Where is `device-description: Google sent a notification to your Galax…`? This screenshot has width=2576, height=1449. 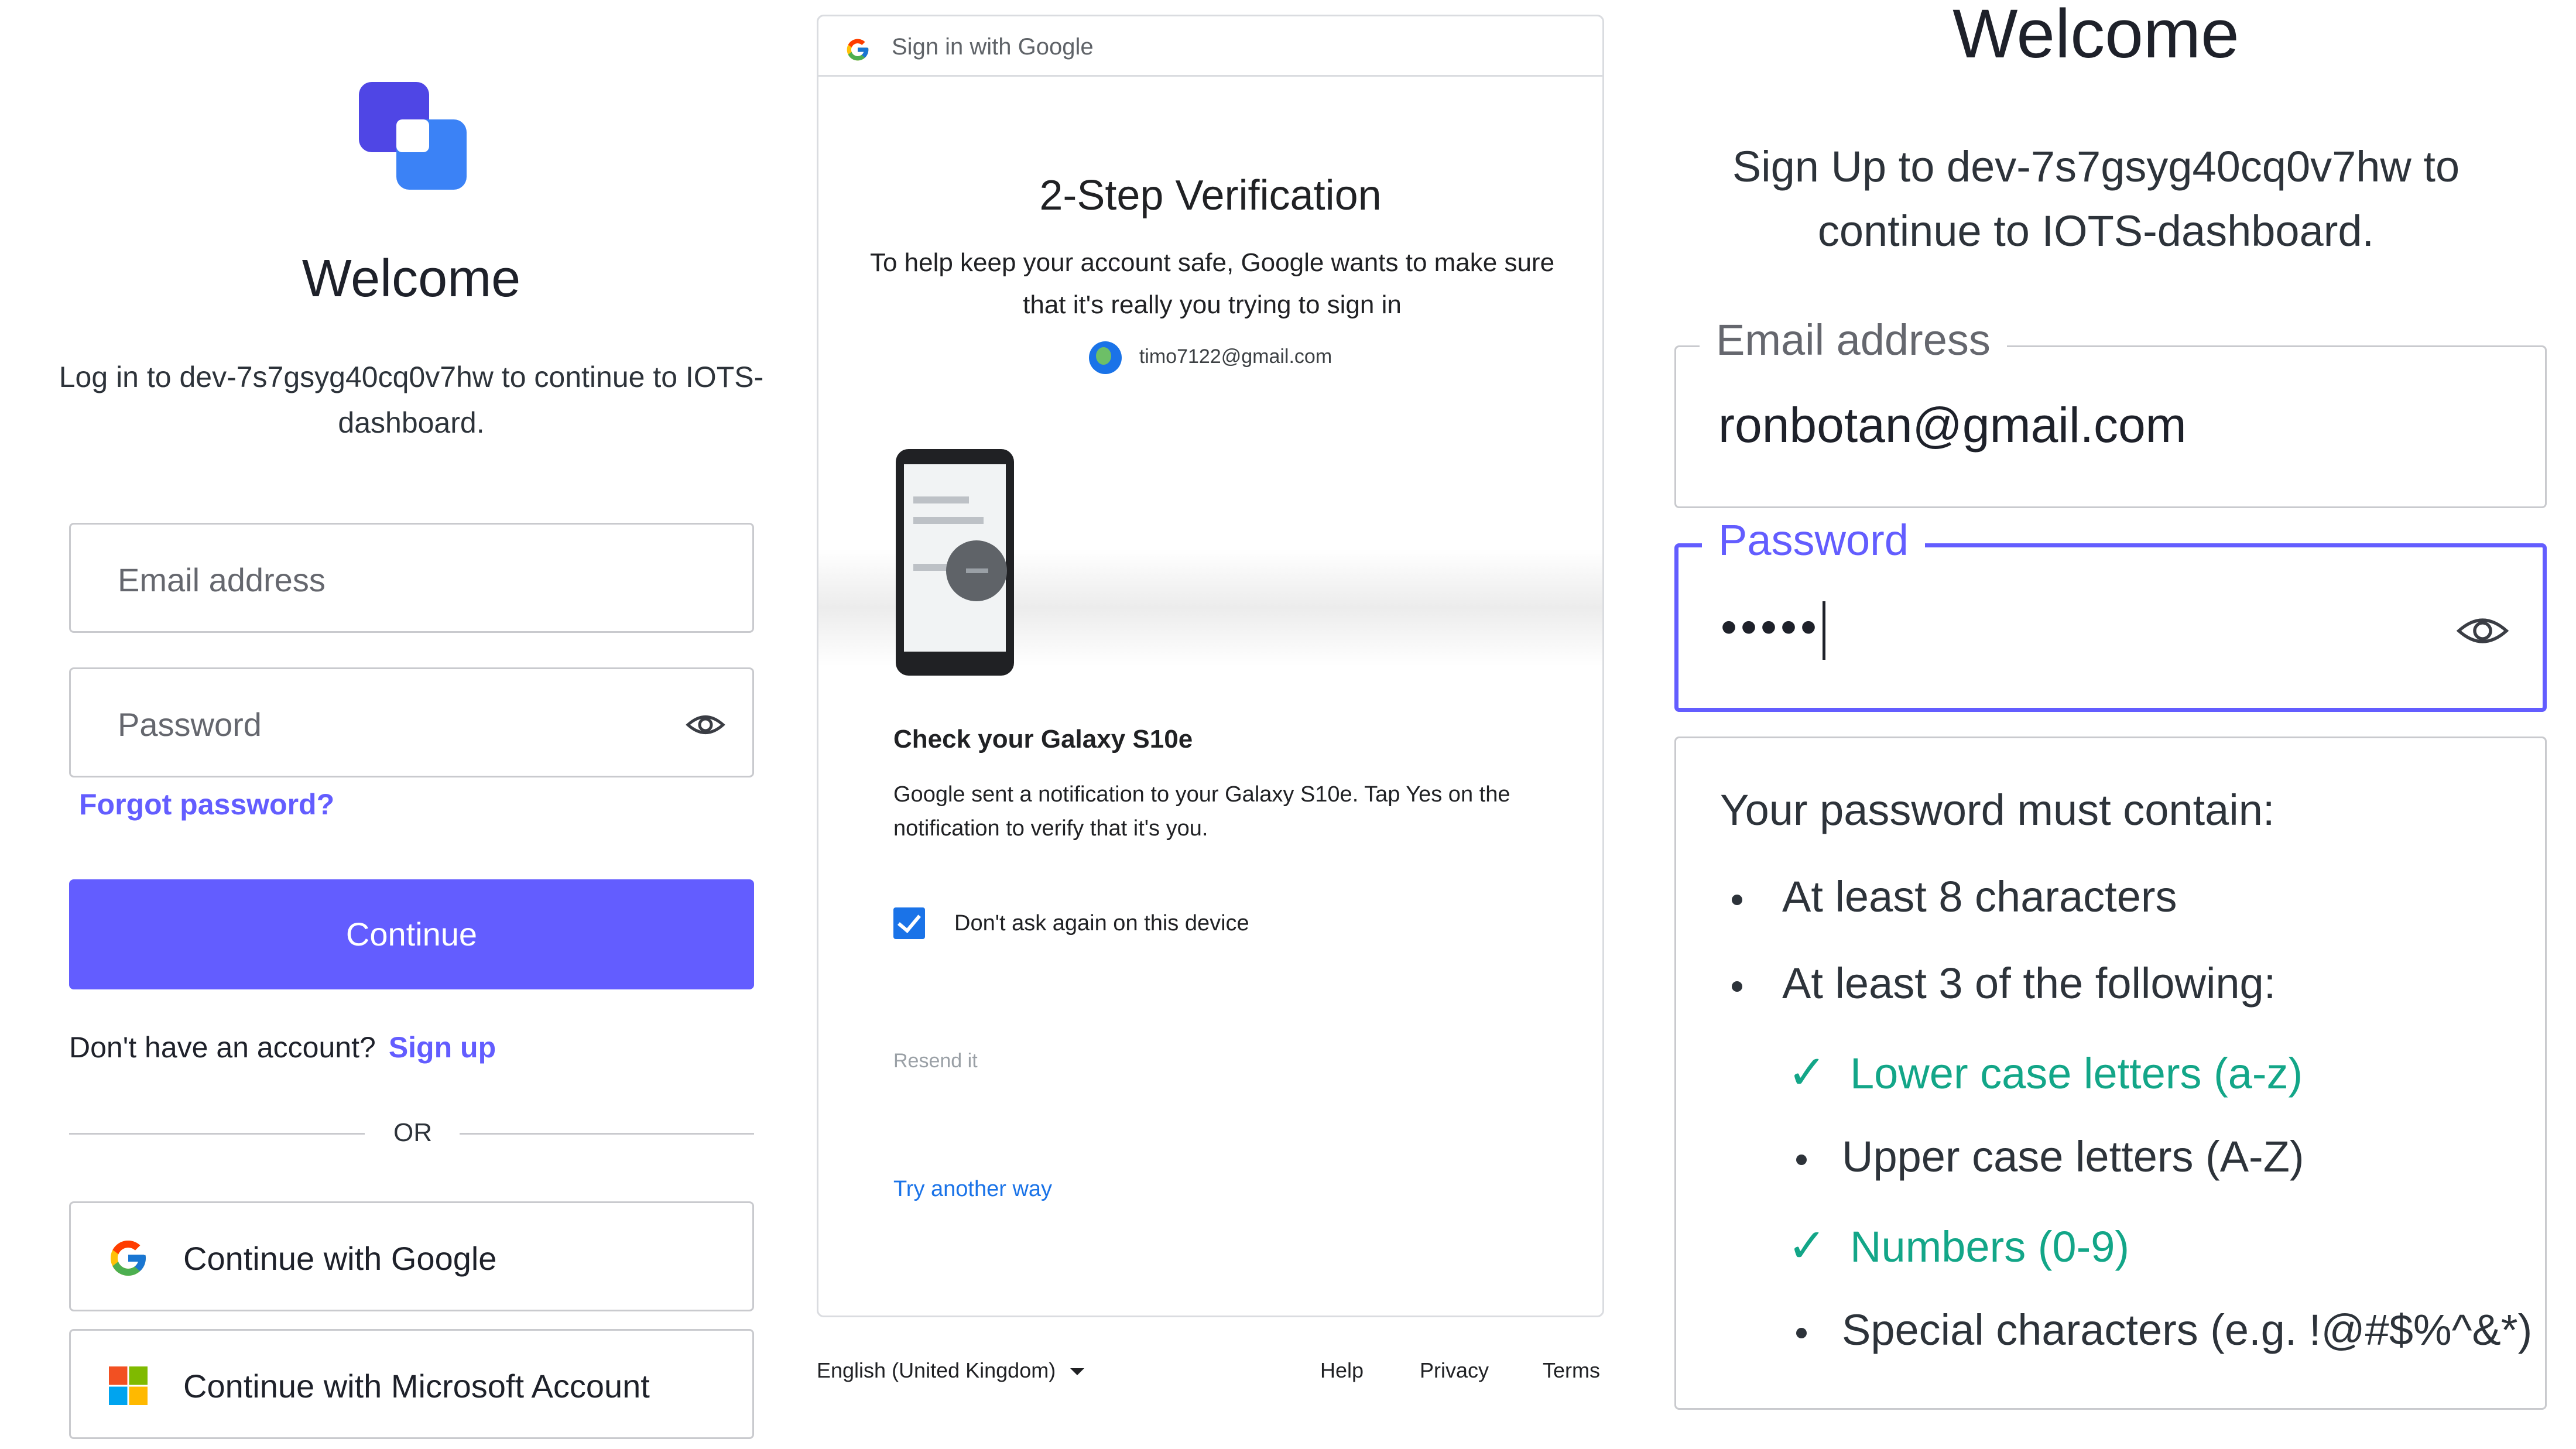 device-description: Google sent a notification to your Galax… is located at coordinates (1201, 811).